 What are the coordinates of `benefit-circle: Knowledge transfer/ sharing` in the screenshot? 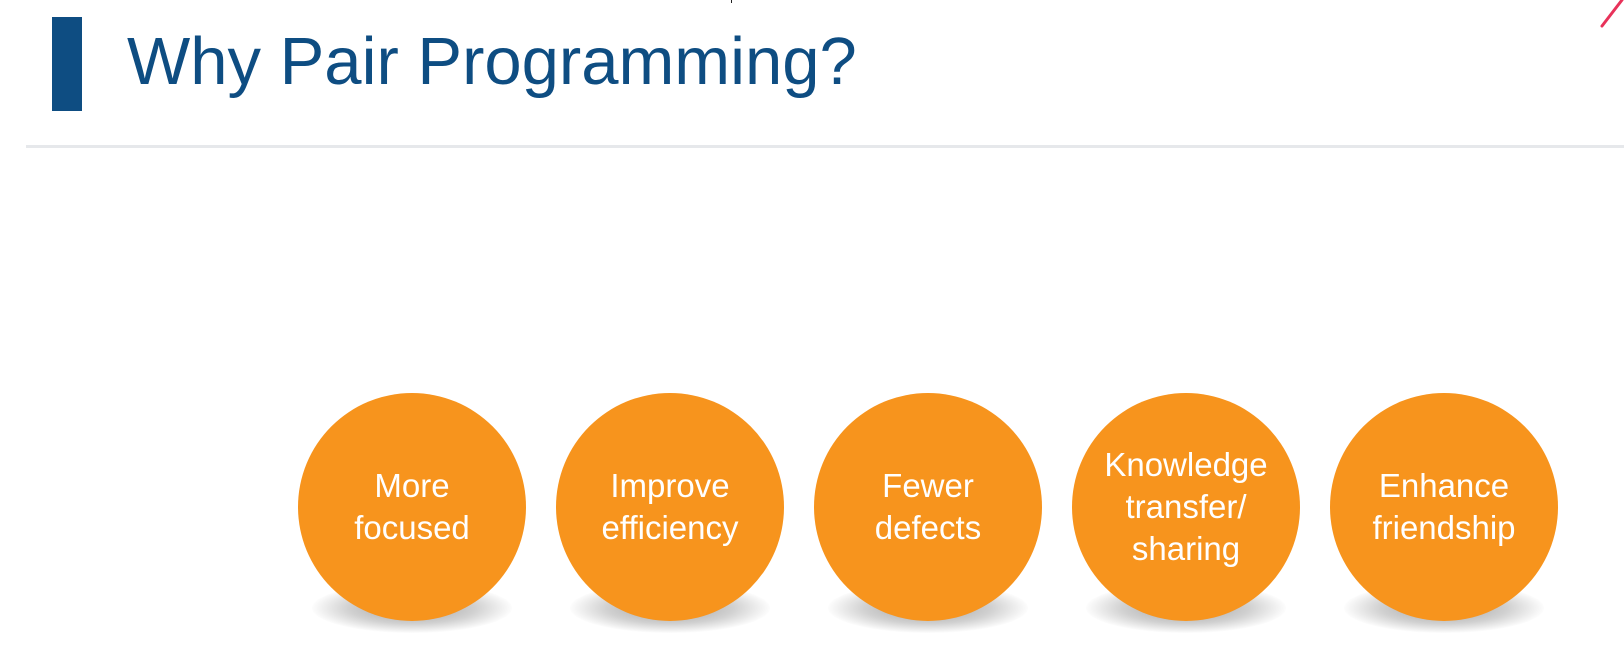 It's located at (1186, 507).